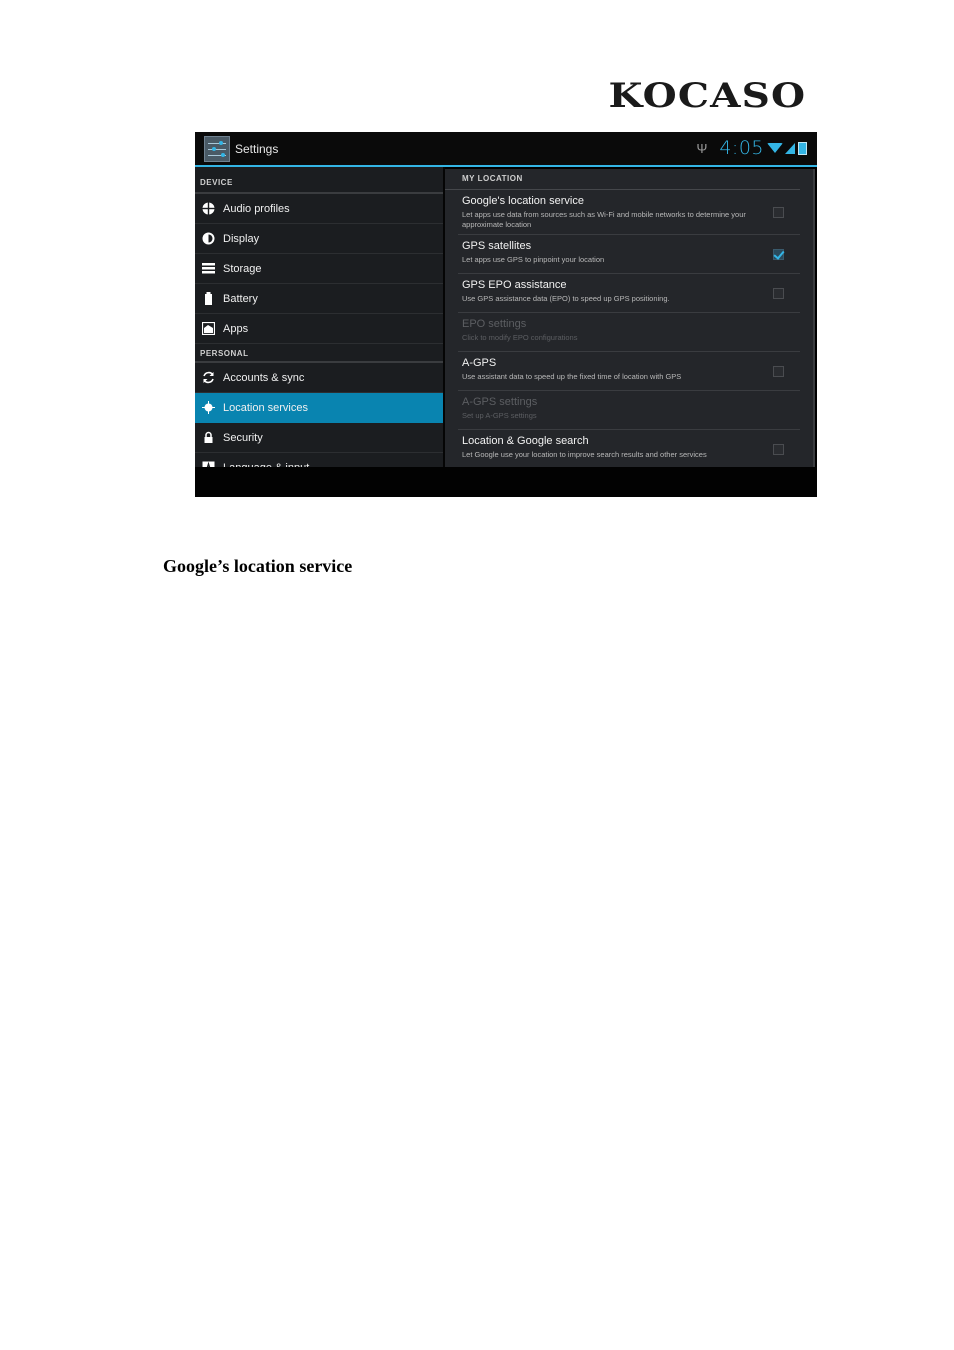 Image resolution: width=954 pixels, height=1350 pixels. I want to click on pref-summary: Click to modify EPO configurations, so click(520, 337).